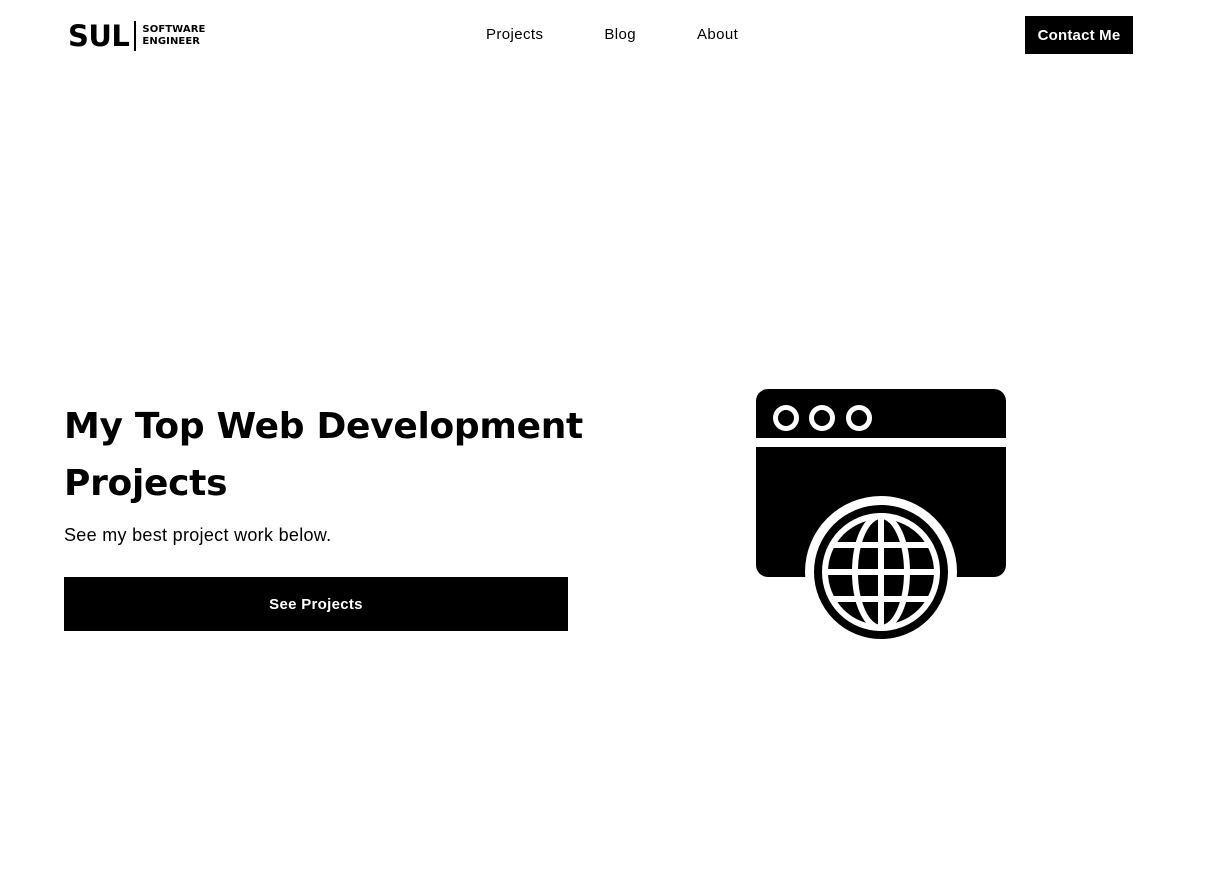 This screenshot has height=878, width=1207. What do you see at coordinates (881, 518) in the screenshot?
I see `web-browser-globe-icon` at bounding box center [881, 518].